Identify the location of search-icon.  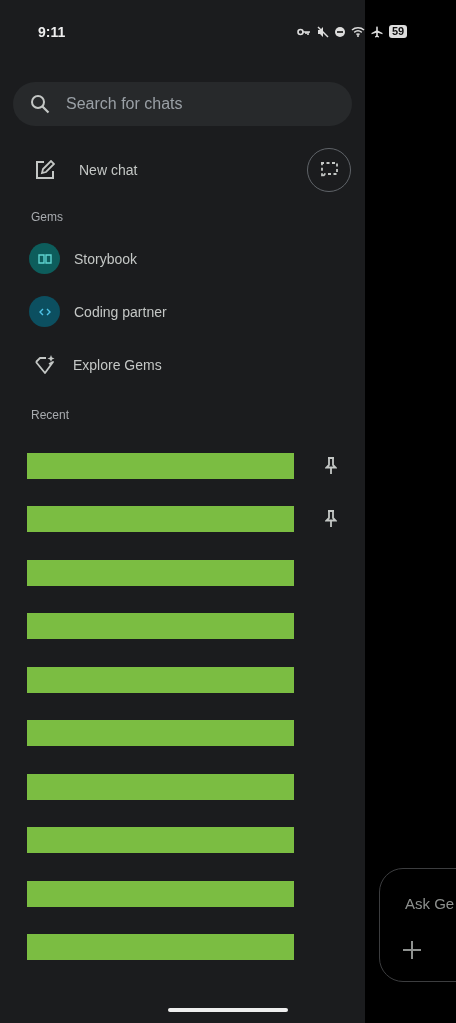
(40, 104).